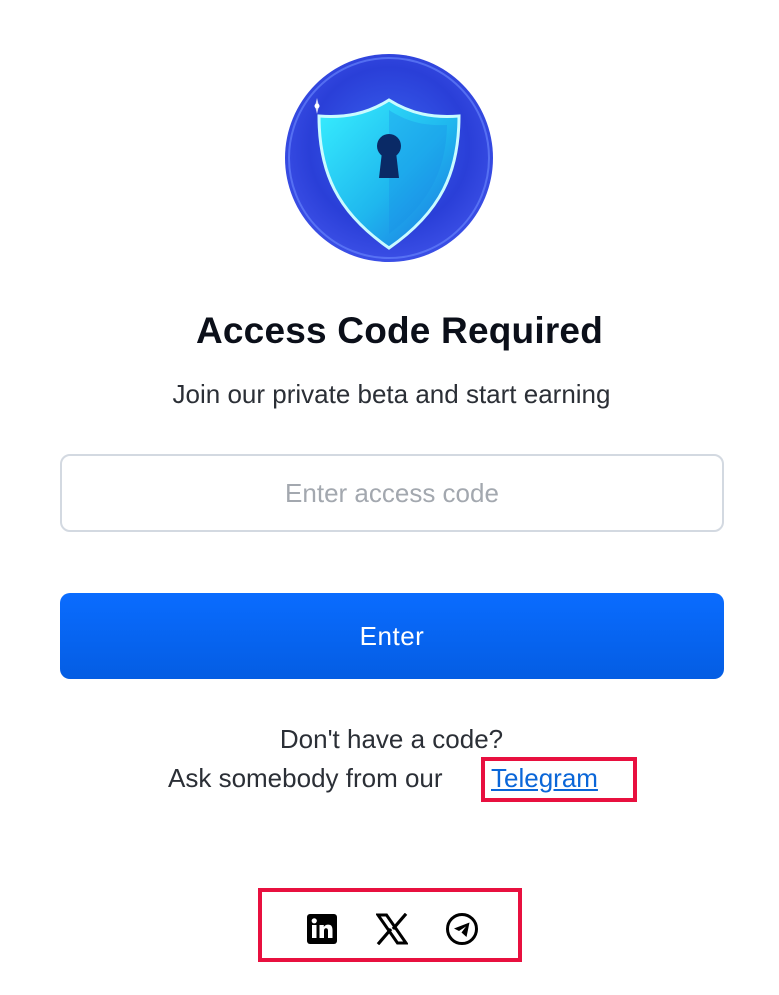 The height and width of the screenshot is (995, 779). What do you see at coordinates (399, 330) in the screenshot?
I see `page-title: Access Code Required` at bounding box center [399, 330].